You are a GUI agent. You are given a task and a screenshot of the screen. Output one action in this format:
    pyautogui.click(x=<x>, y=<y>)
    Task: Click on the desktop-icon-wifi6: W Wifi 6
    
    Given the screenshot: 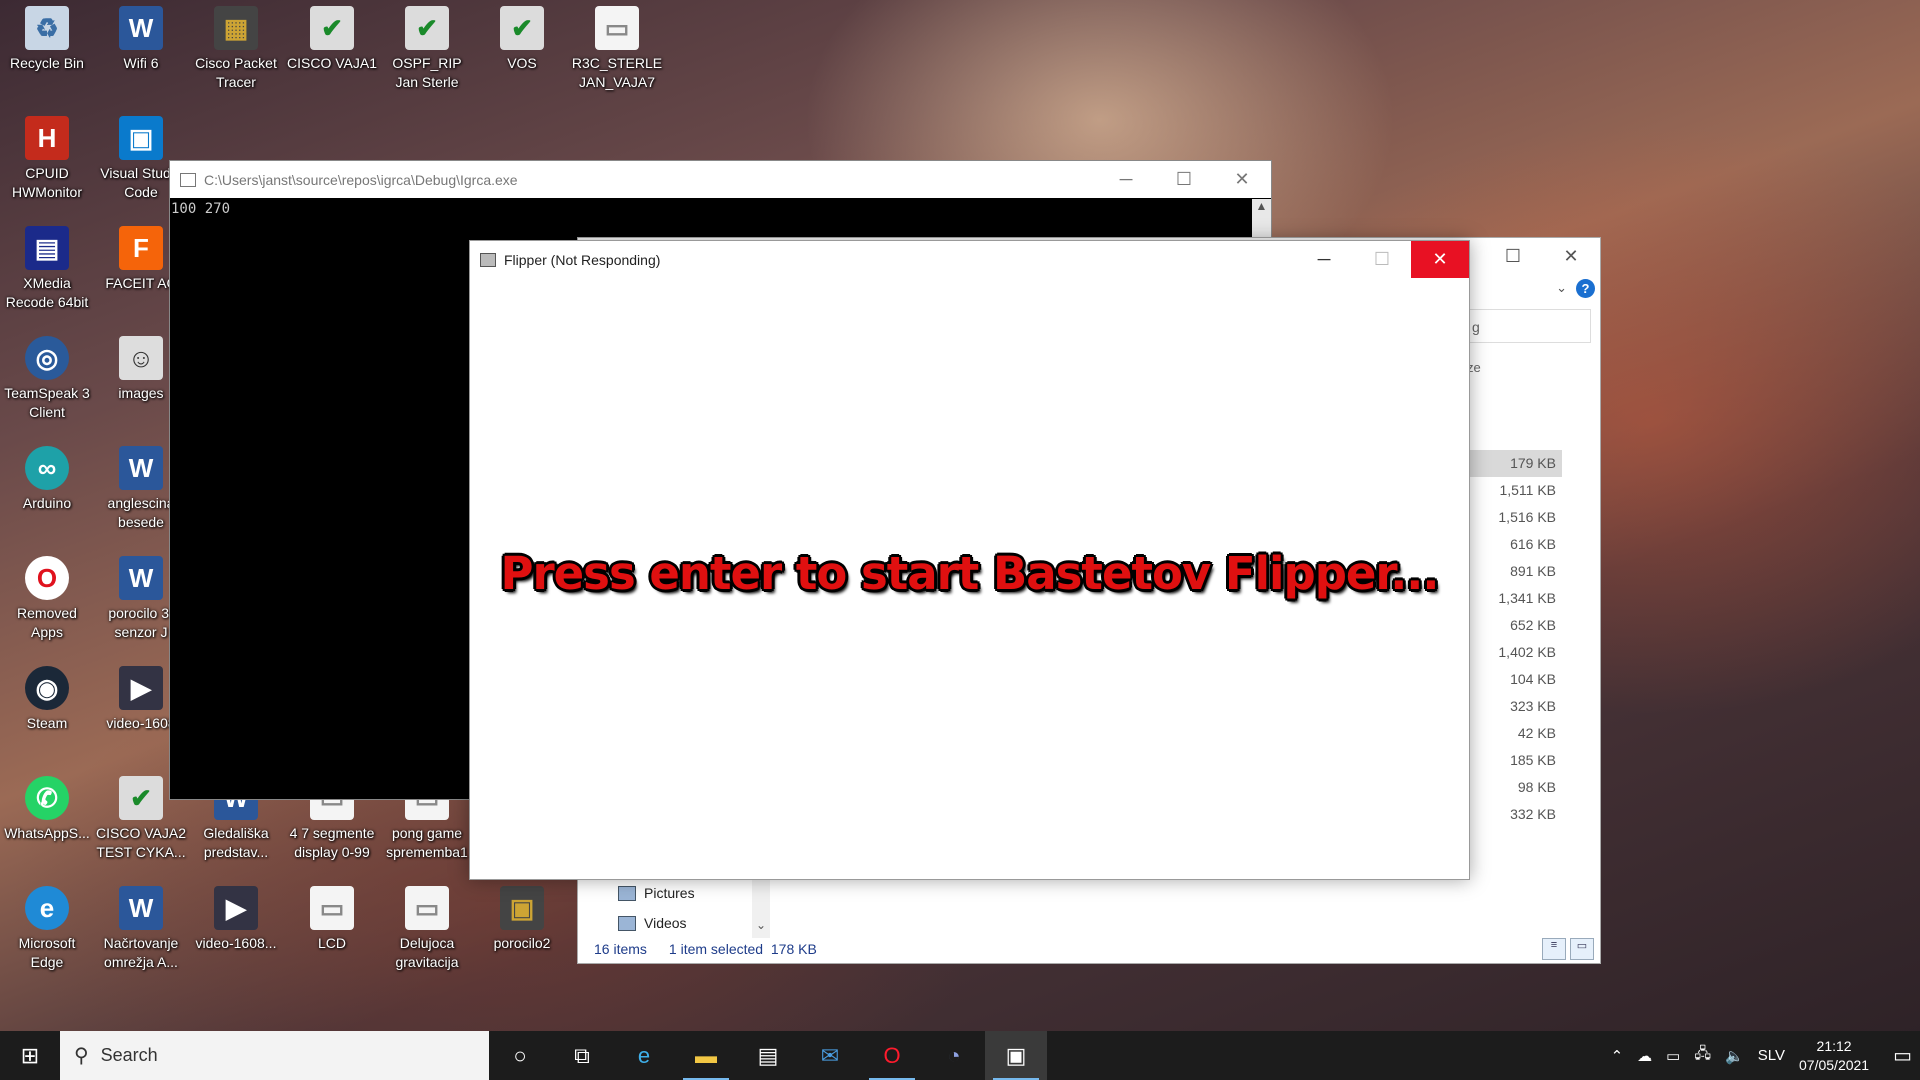 What is the action you would take?
    pyautogui.click(x=141, y=39)
    